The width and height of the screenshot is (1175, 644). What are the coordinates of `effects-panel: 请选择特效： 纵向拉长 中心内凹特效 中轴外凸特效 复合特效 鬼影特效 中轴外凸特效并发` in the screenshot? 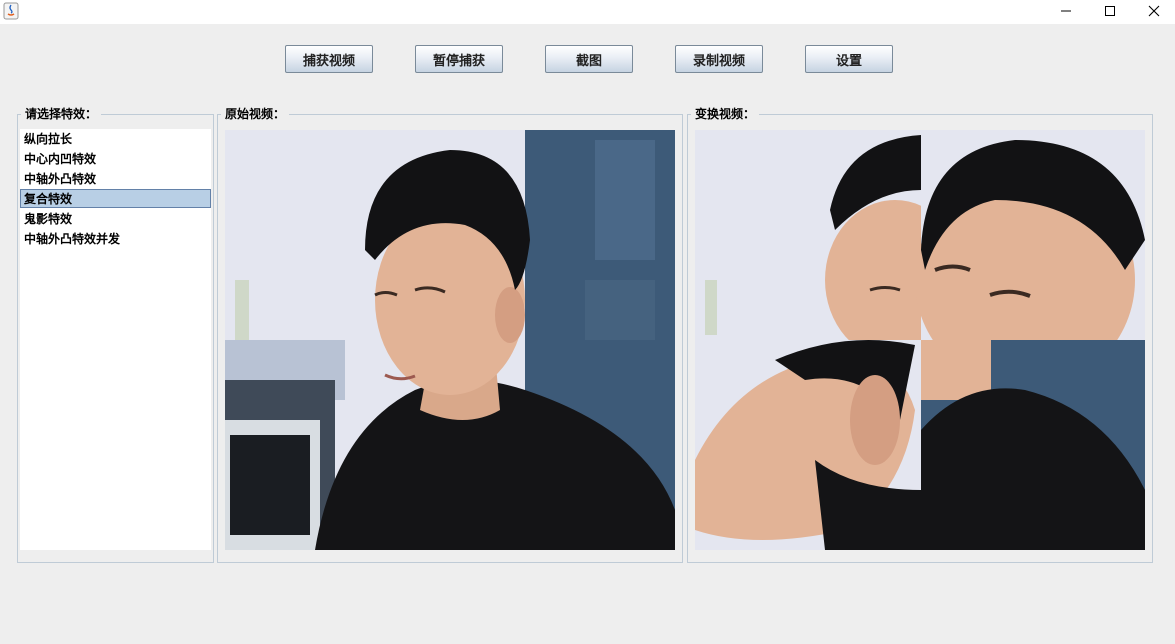 It's located at (115, 334).